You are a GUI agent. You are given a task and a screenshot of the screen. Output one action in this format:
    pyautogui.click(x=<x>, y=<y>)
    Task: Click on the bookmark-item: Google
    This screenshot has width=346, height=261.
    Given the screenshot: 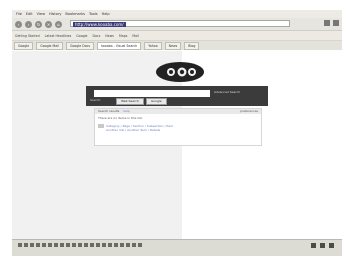 What is the action you would take?
    pyautogui.click(x=81, y=36)
    